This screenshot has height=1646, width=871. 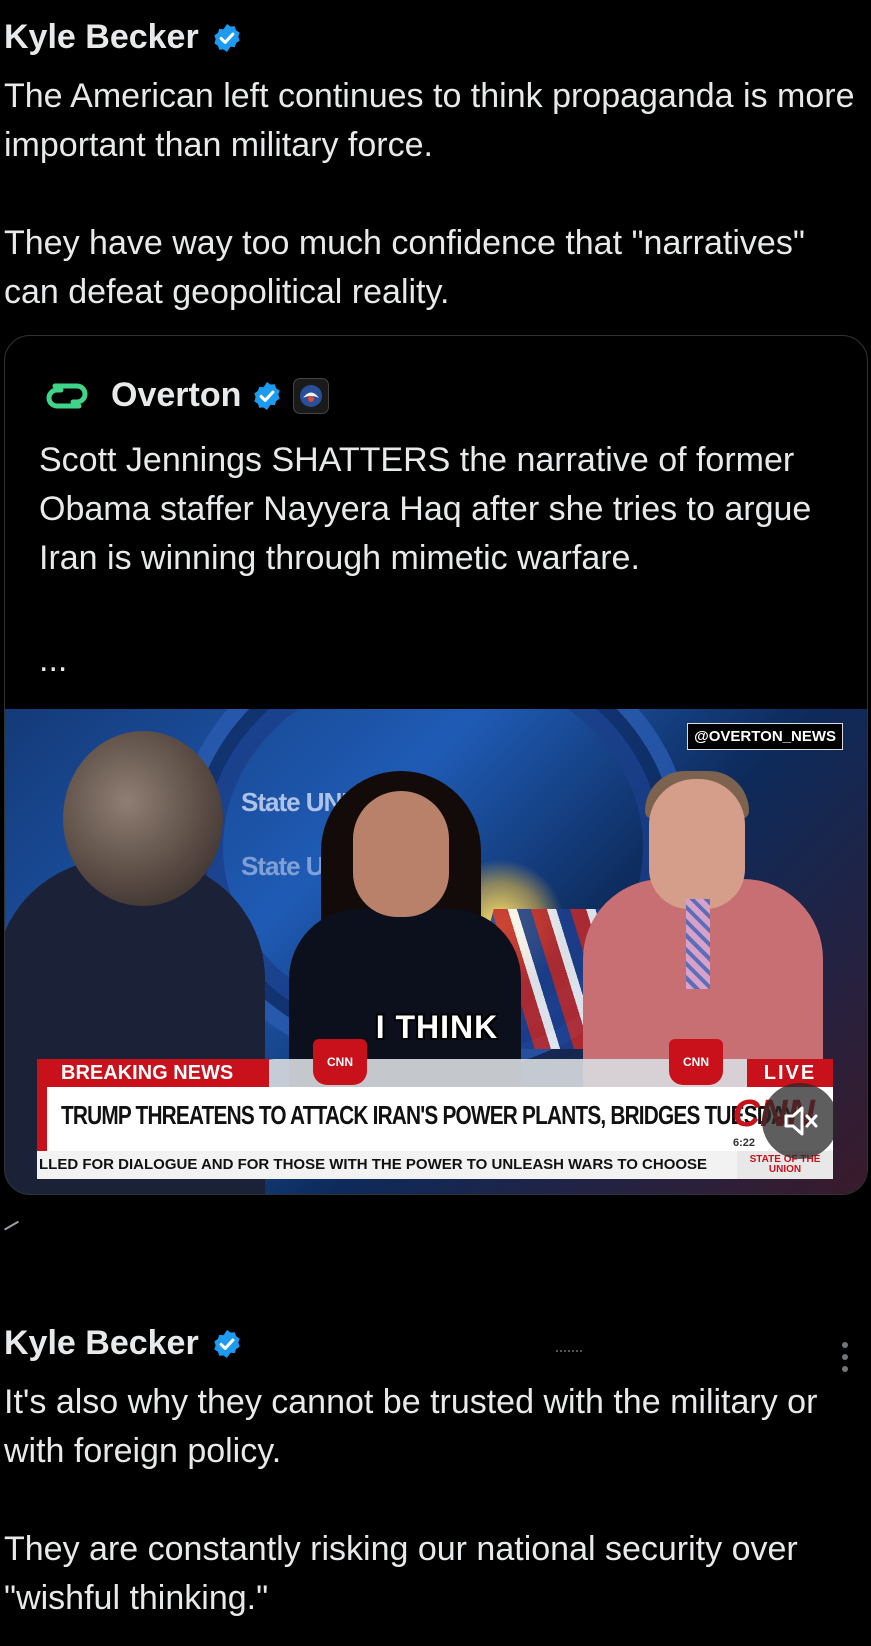 What do you see at coordinates (743, 1143) in the screenshot?
I see `broadcast-time: 6:22` at bounding box center [743, 1143].